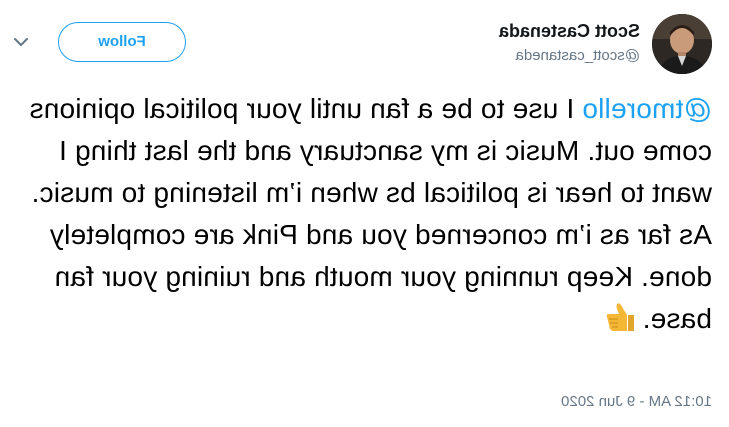  I want to click on author-name: Scott Castenada, so click(569, 31).